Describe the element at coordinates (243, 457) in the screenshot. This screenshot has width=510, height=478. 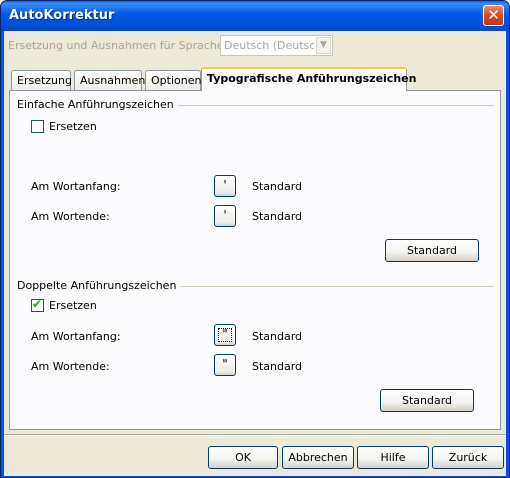
I see `ok-button: OK` at that location.